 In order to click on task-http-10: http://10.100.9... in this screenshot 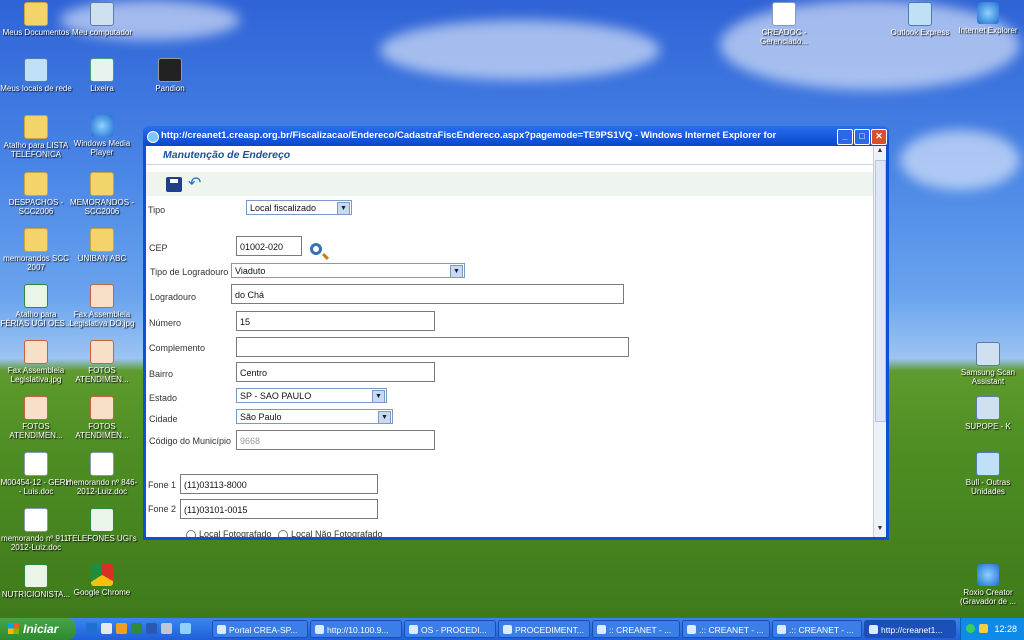, I will do `click(356, 629)`.